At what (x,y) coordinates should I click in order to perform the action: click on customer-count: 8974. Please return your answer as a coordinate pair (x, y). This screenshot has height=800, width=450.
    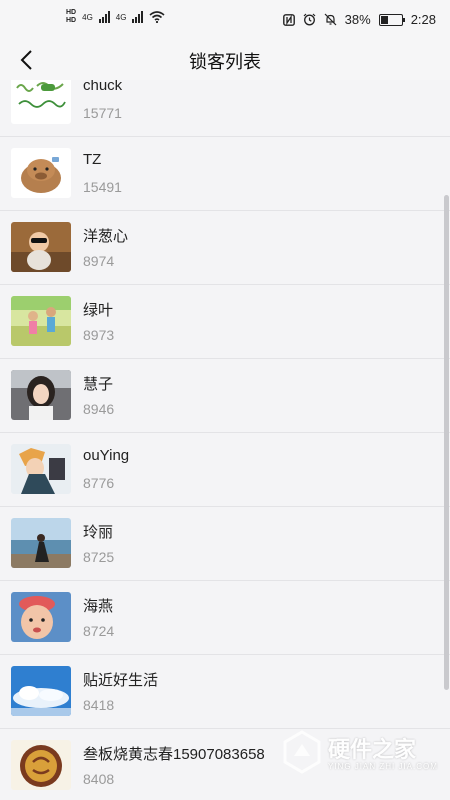
    Looking at the image, I should click on (99, 261).